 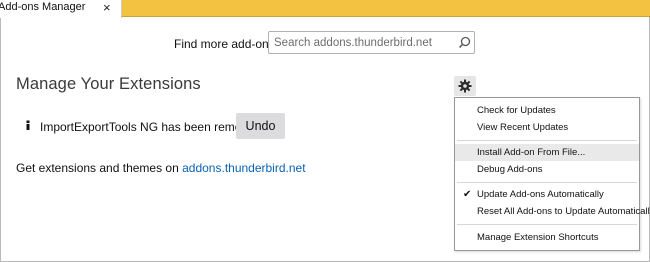 What do you see at coordinates (464, 42) in the screenshot?
I see `search-icon` at bounding box center [464, 42].